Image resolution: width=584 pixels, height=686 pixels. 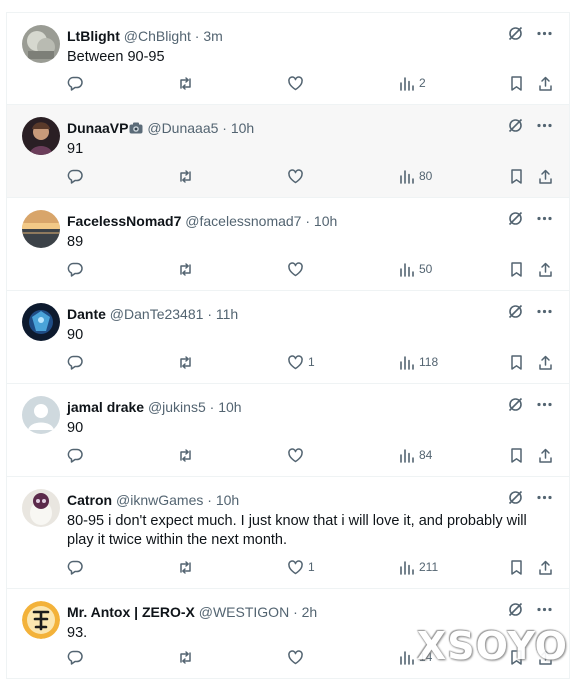 I want to click on action-bar: 1 118, so click(x=310, y=364).